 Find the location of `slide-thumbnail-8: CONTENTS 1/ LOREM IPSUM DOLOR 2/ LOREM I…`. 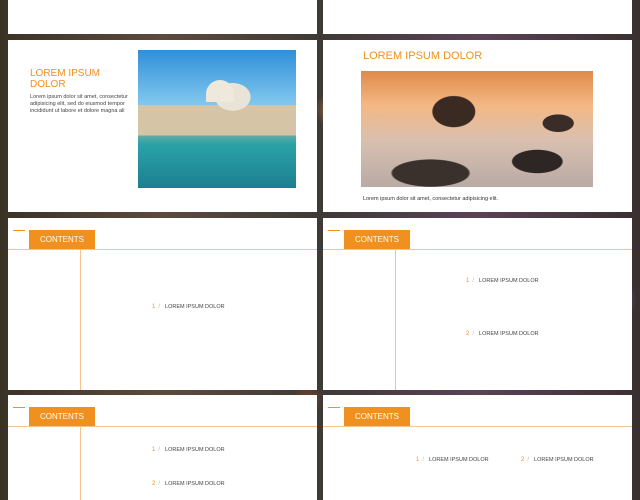

slide-thumbnail-8: CONTENTS 1/ LOREM IPSUM DOLOR 2/ LOREM I… is located at coordinates (477, 447).